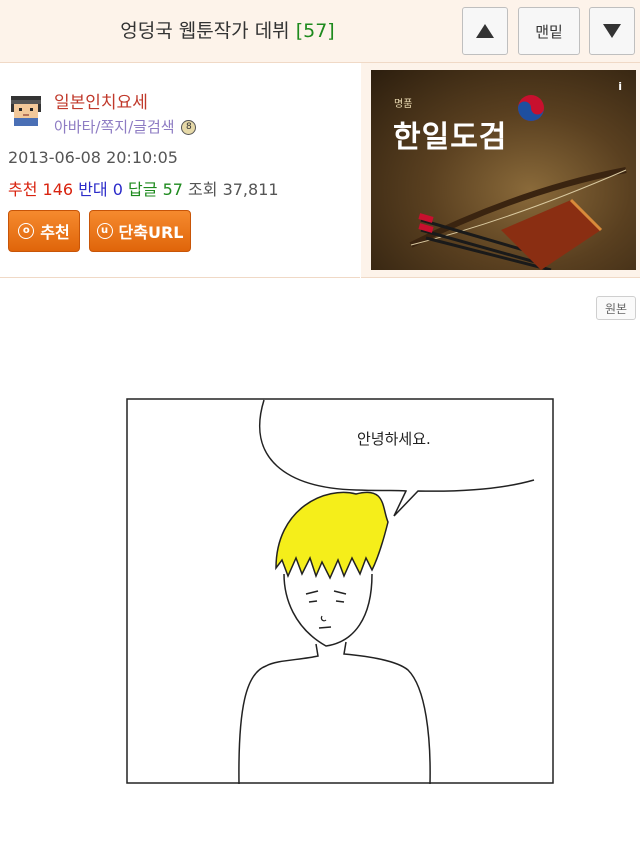 The image size is (640, 842). I want to click on top-bar: 엉덩국 웹툰작가 데뷔 [57] 맨밑, so click(320, 31).